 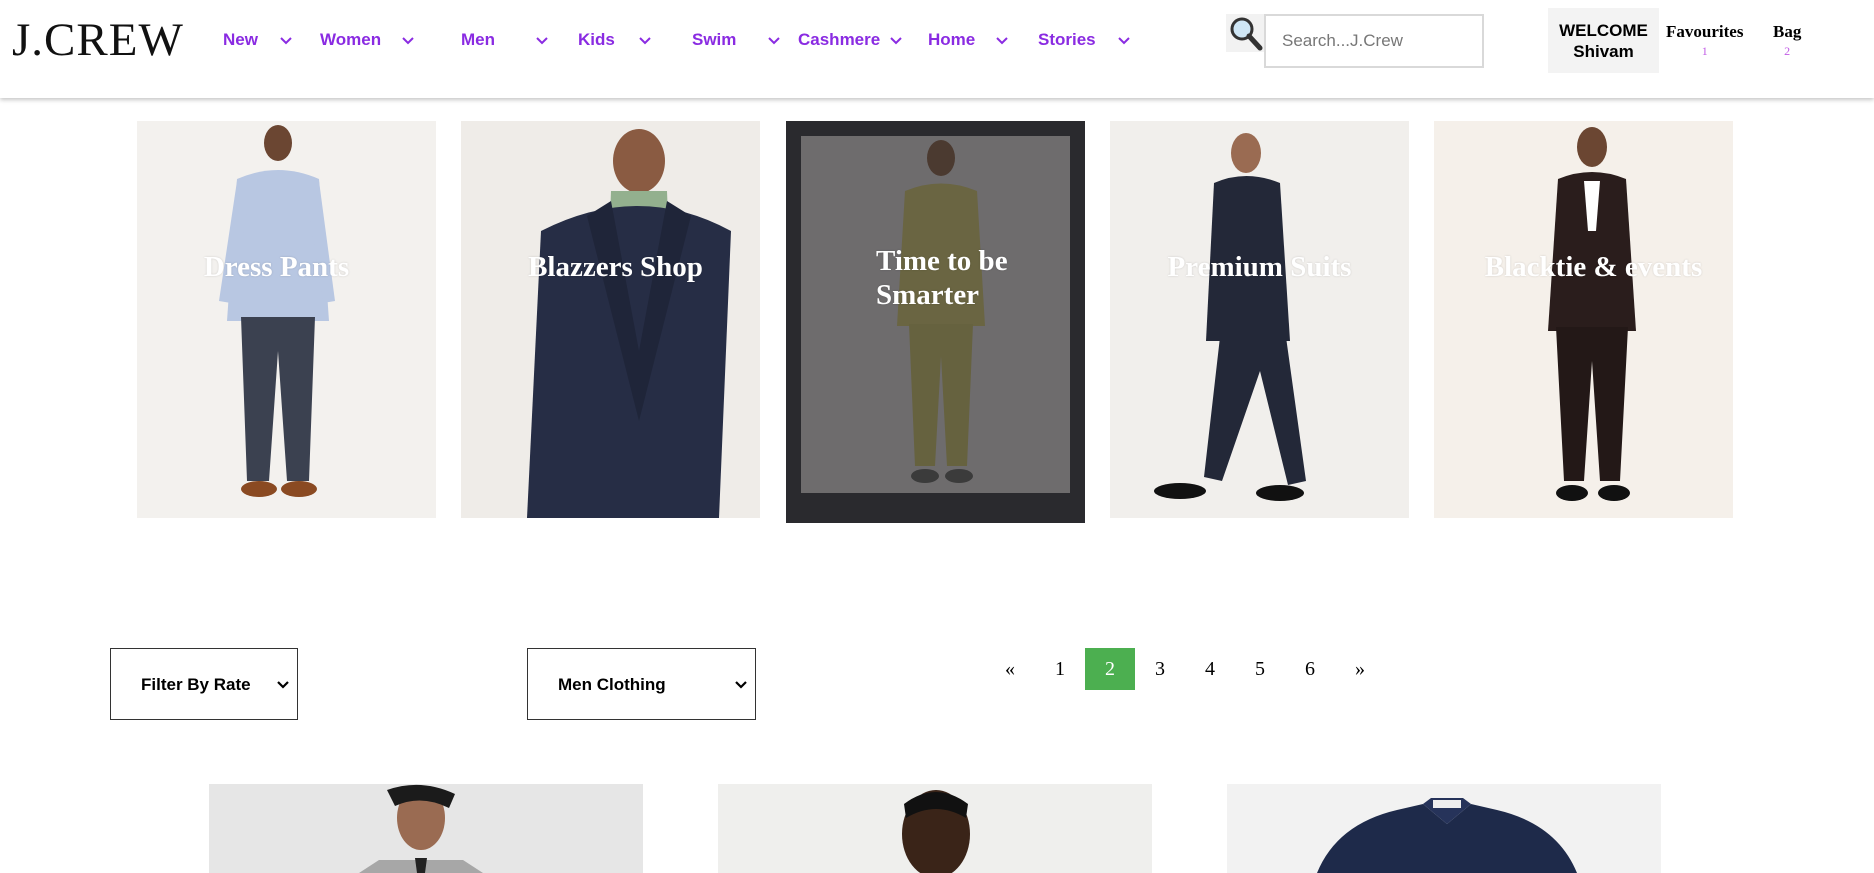 I want to click on pagination-page-5: 5, so click(x=1260, y=669).